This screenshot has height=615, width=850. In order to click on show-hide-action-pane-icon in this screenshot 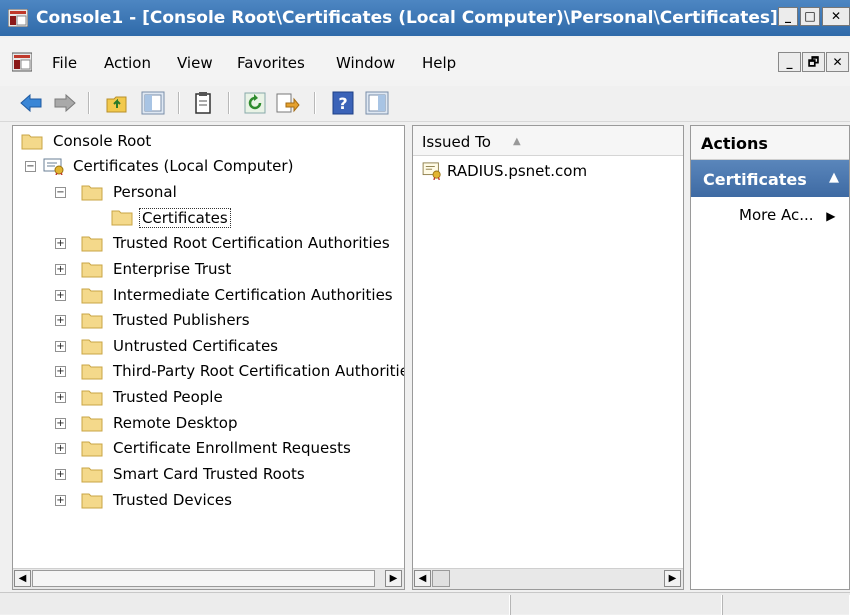, I will do `click(377, 103)`.